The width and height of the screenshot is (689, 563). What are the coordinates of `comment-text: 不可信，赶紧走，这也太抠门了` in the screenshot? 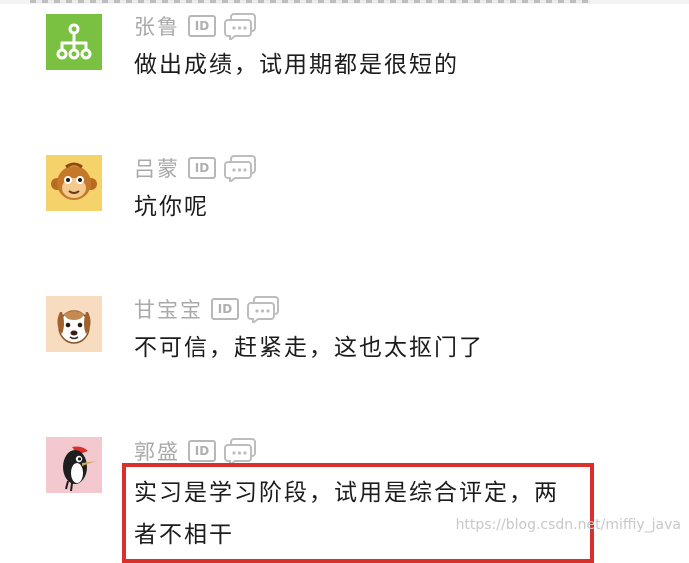 It's located at (309, 348).